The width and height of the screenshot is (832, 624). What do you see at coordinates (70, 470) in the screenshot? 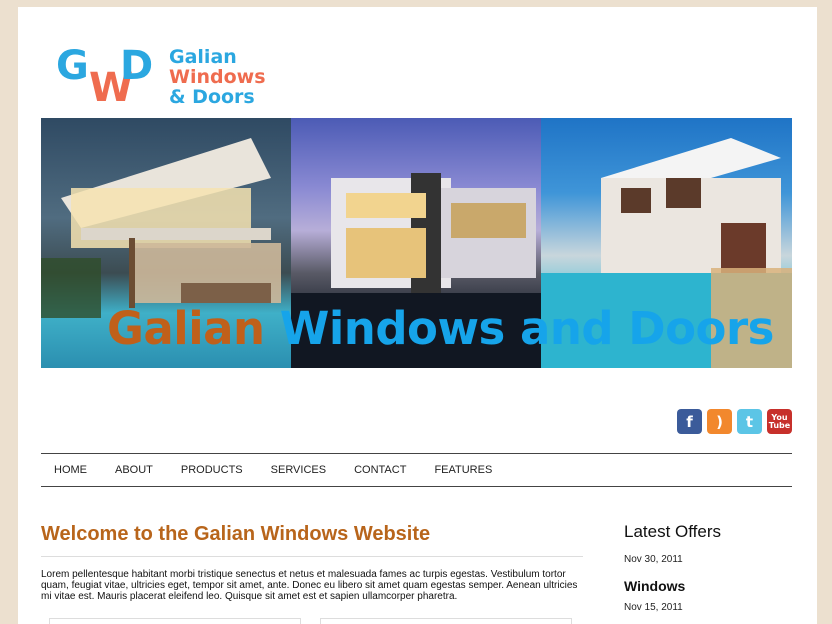
I see `nav-item-home: HOME` at bounding box center [70, 470].